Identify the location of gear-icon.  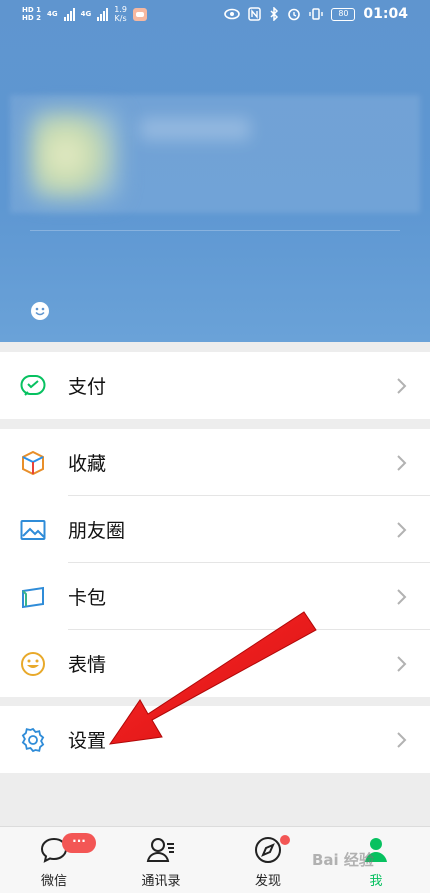
(33, 740).